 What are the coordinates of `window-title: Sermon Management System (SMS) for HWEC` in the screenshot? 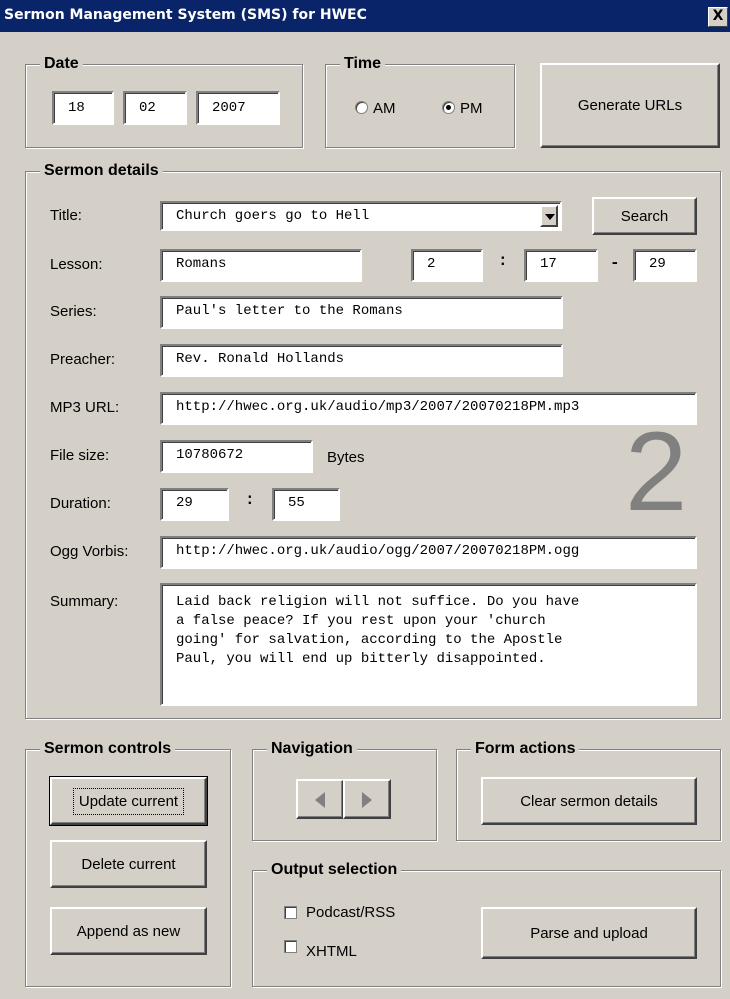 It's located at (185, 15).